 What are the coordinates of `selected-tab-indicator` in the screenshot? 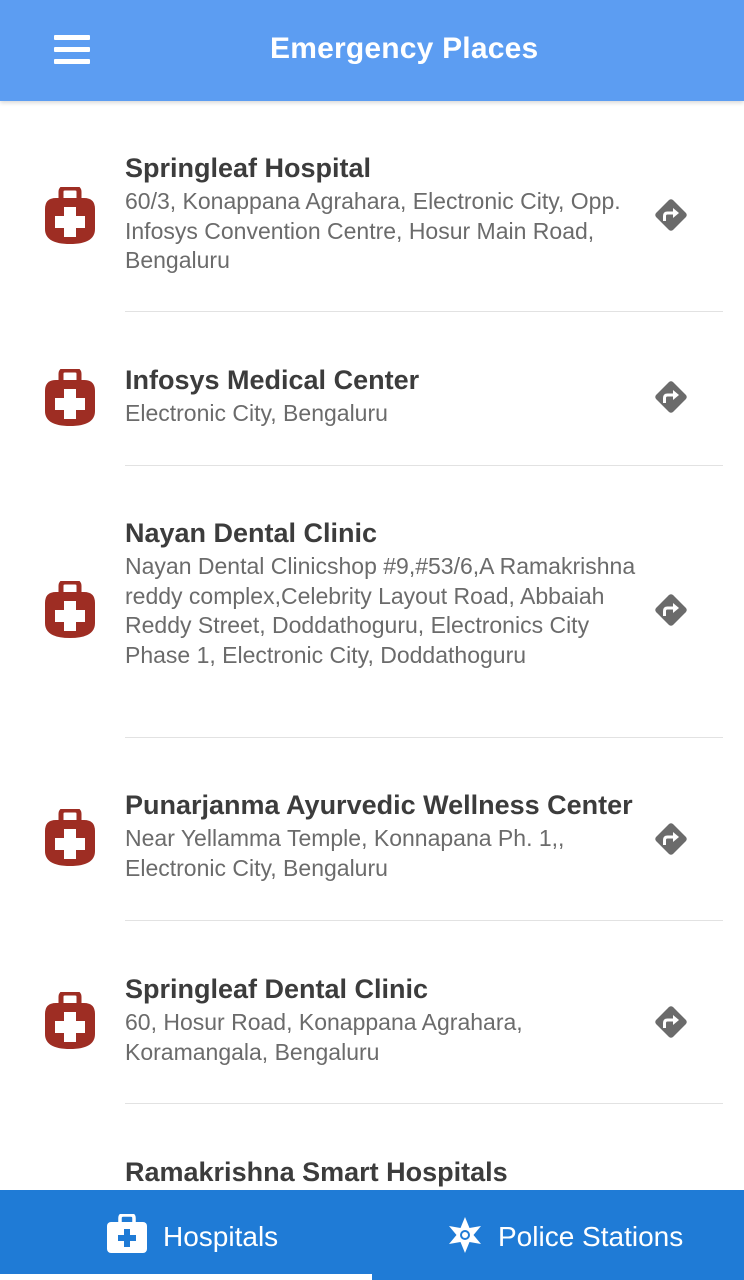 It's located at (186, 1277).